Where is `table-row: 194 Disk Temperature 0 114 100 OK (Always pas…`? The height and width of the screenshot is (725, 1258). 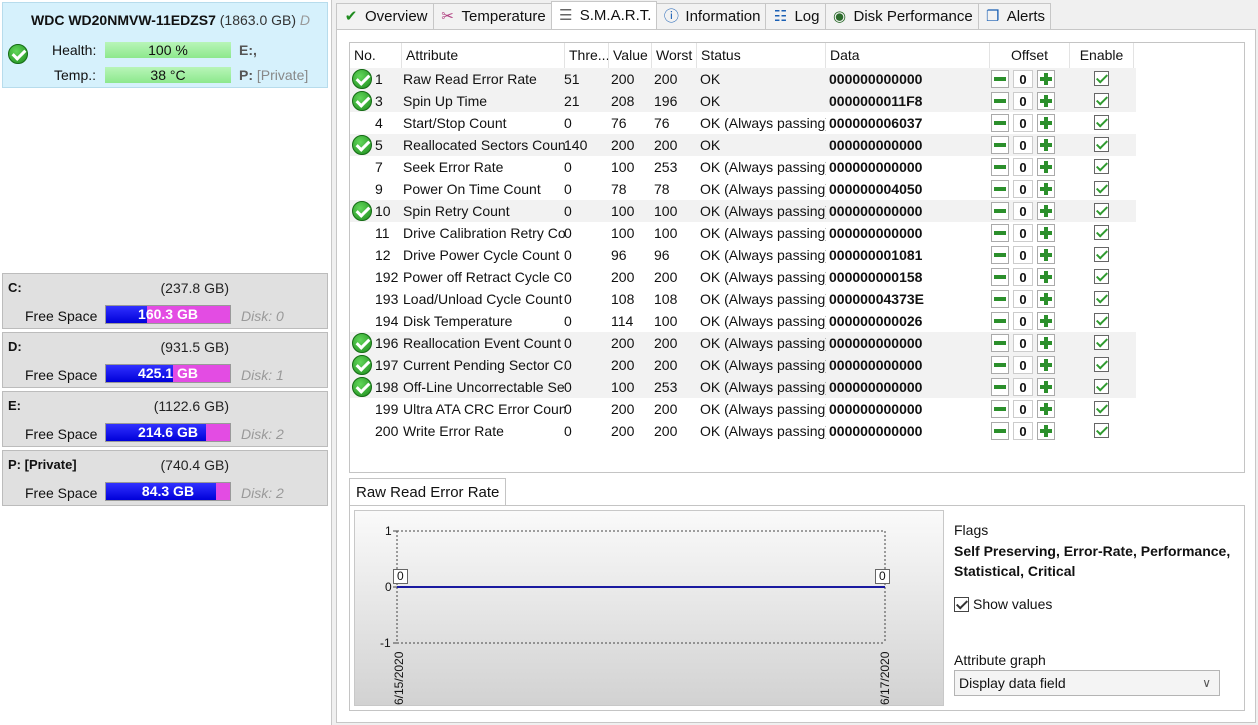 table-row: 194 Disk Temperature 0 114 100 OK (Always pas… is located at coordinates (743, 321).